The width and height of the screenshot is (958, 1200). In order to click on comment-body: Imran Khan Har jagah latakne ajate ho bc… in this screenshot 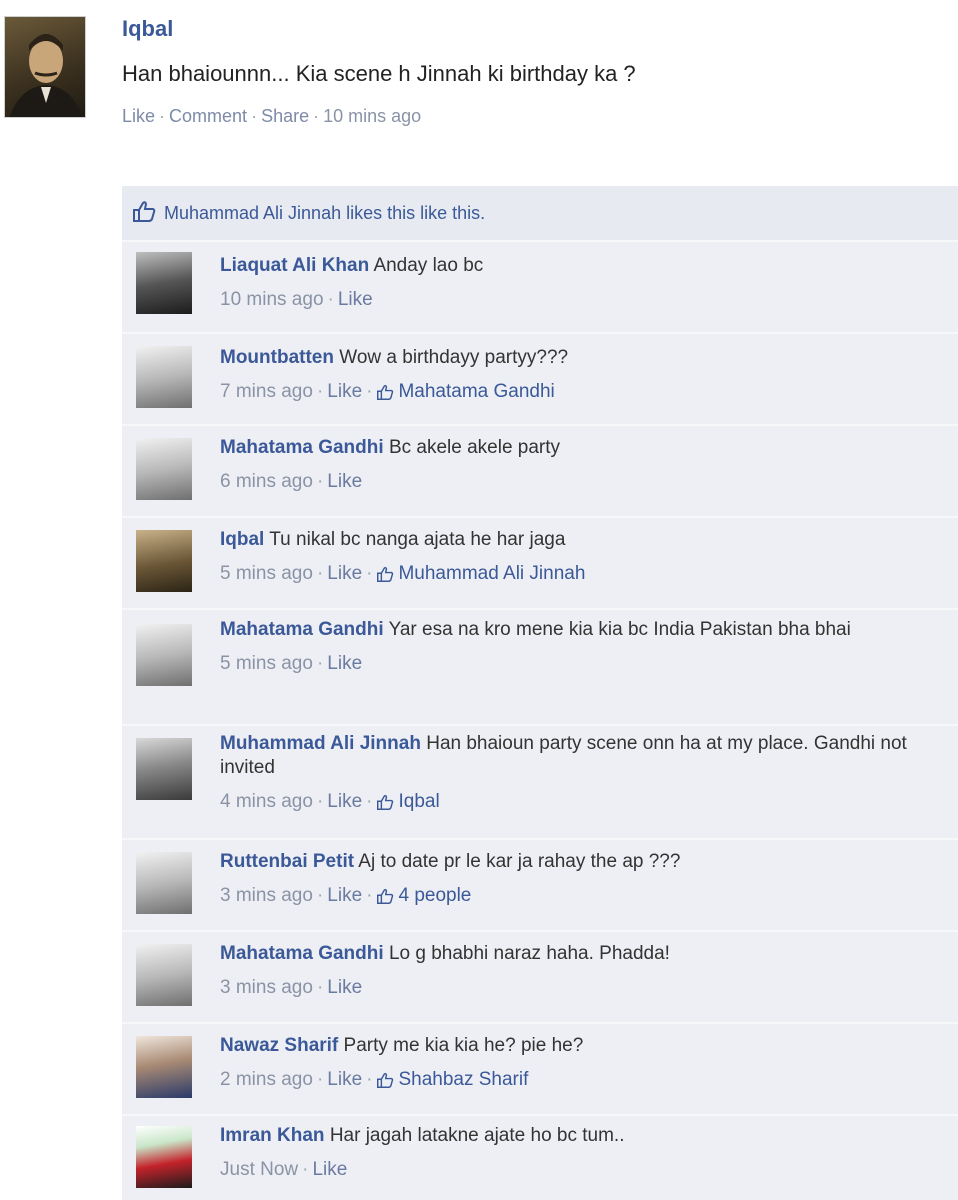, I will do `click(589, 1153)`.